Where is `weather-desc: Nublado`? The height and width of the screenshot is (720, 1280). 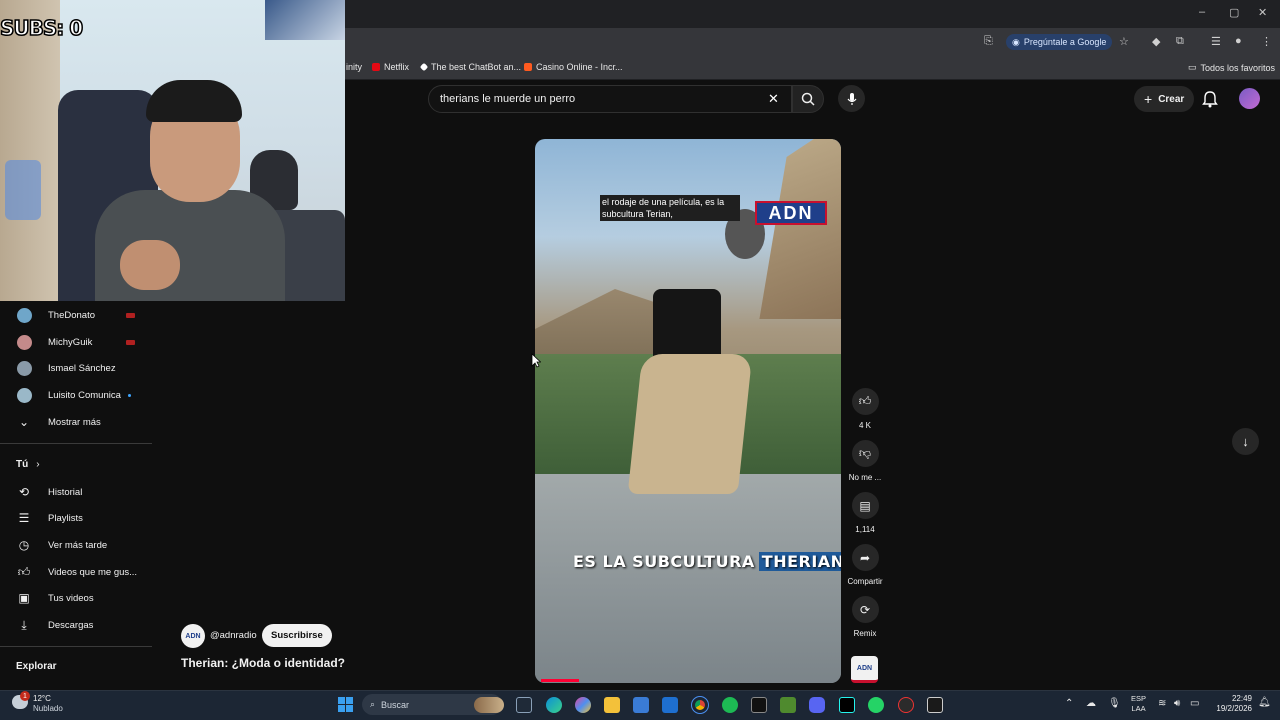
weather-desc: Nublado is located at coordinates (48, 708).